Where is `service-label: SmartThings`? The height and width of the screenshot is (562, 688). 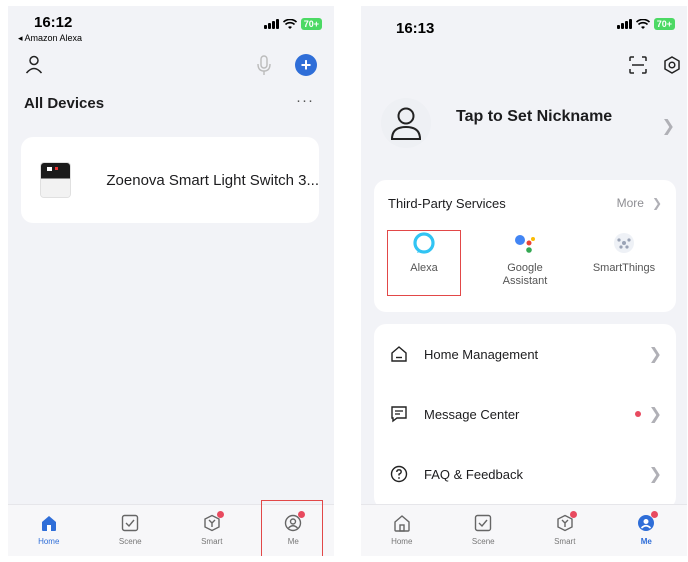
service-label: SmartThings is located at coordinates (624, 268).